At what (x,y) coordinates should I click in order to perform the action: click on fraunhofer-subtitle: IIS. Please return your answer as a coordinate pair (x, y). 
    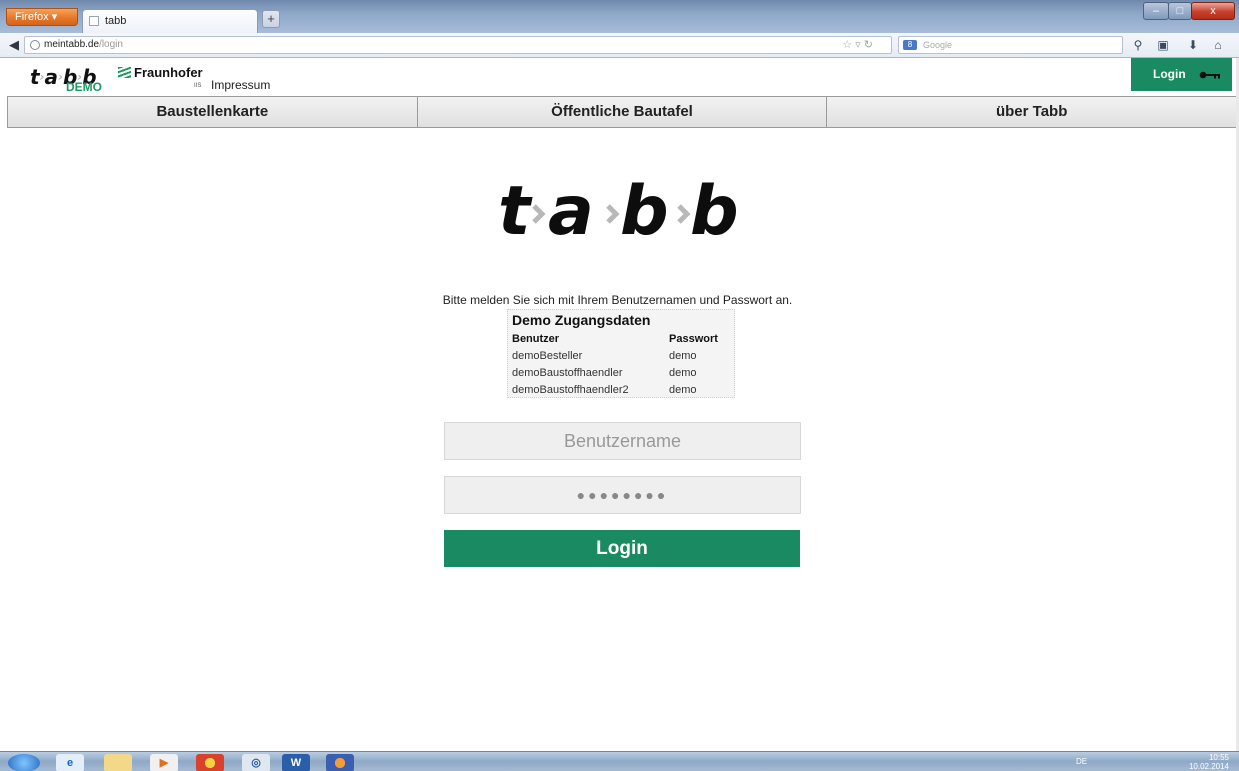
    Looking at the image, I should click on (198, 86).